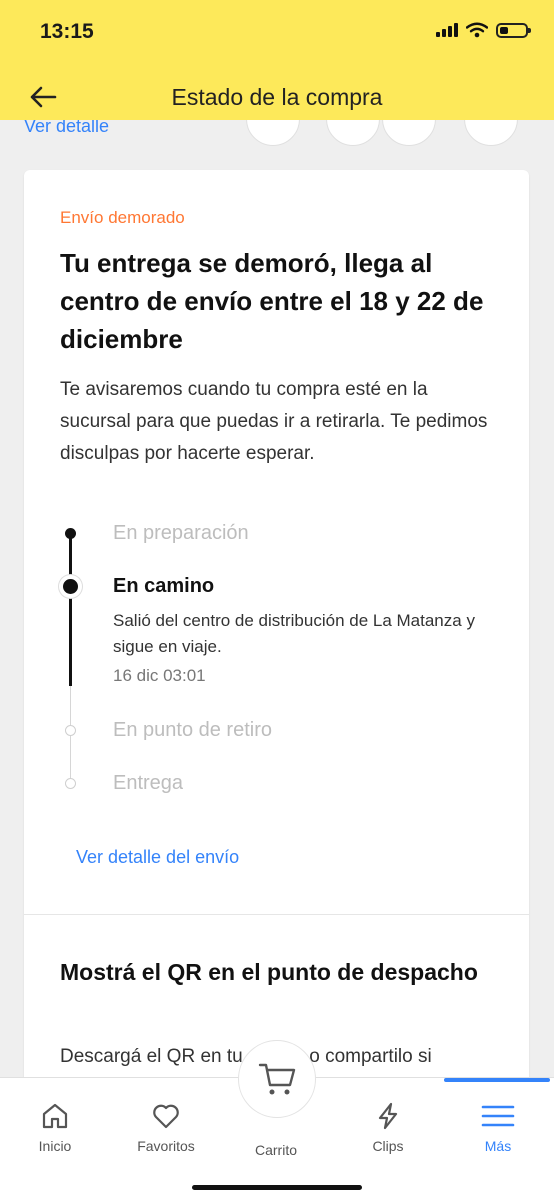 This screenshot has height=1200, width=554. I want to click on wifi-icon, so click(477, 30).